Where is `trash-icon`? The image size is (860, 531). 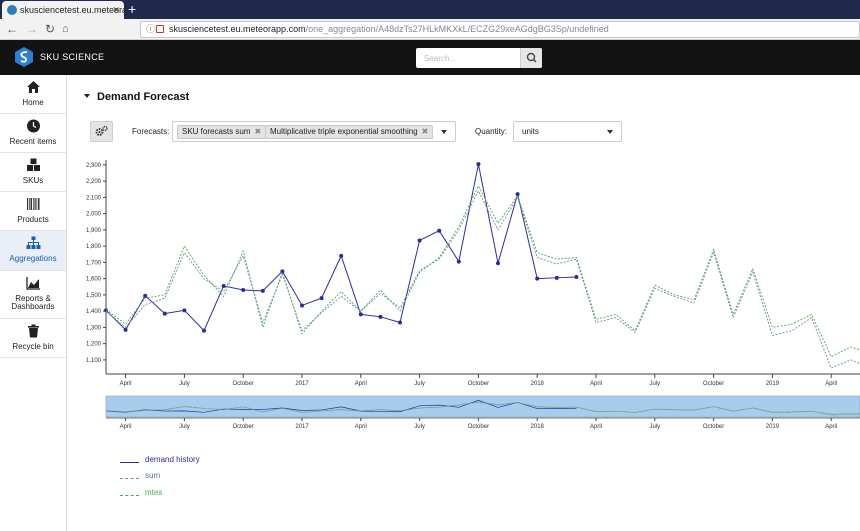
trash-icon is located at coordinates (33, 331).